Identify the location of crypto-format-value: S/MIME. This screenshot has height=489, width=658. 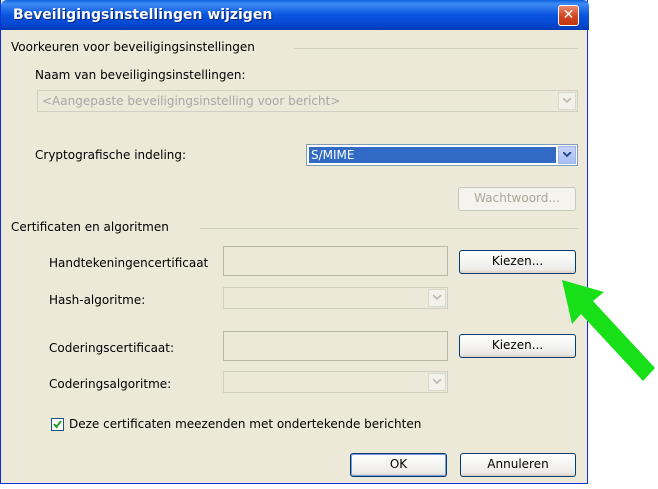
(432, 155).